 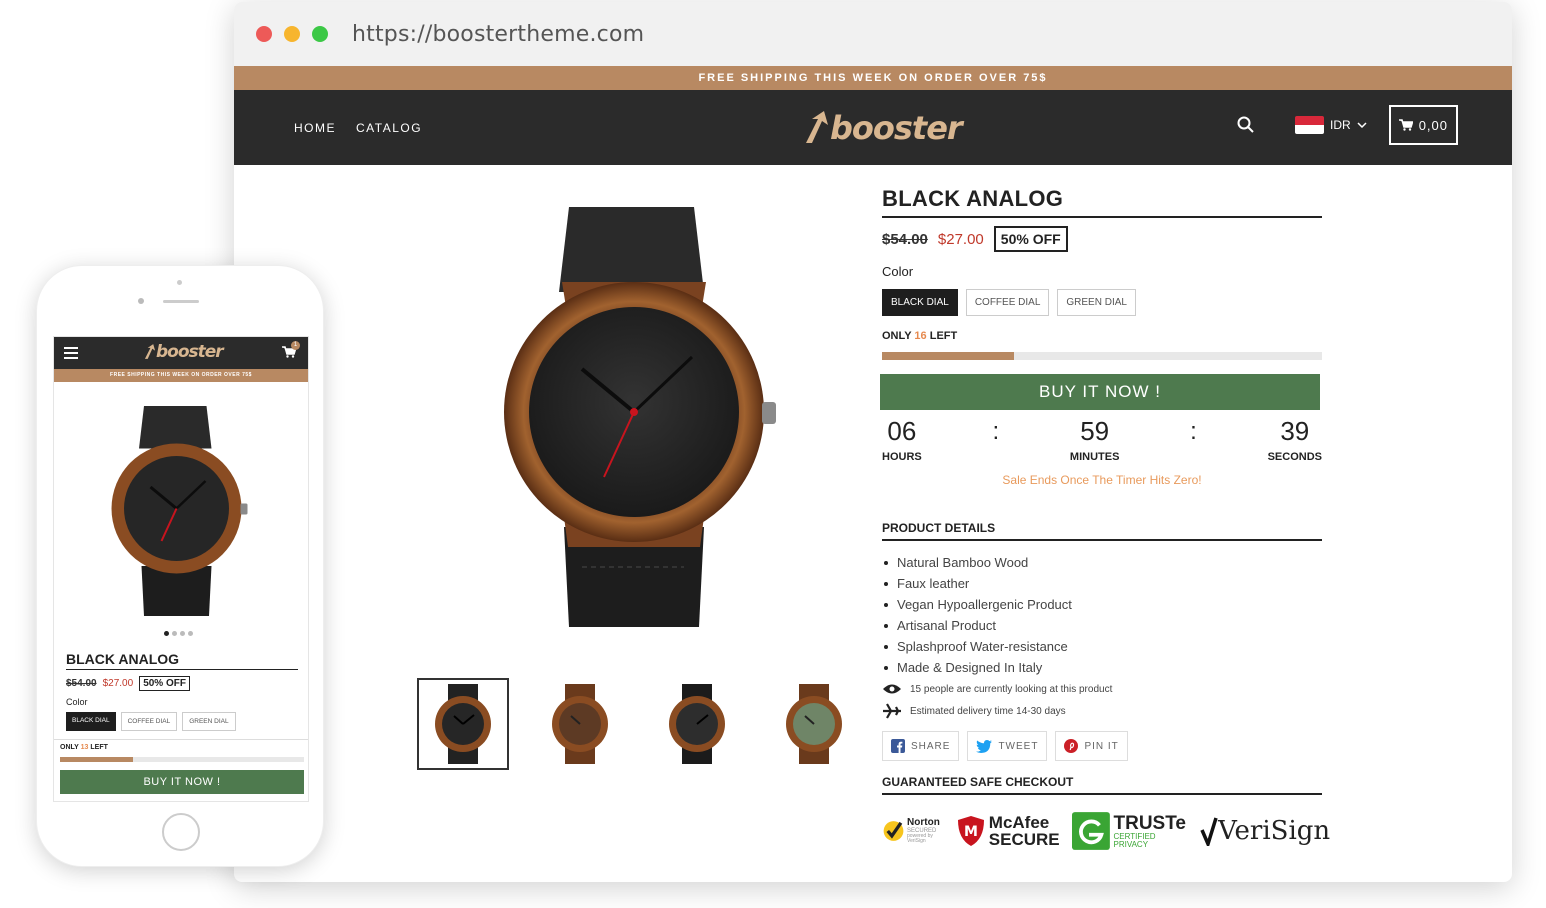 I want to click on mobile-cart-button: 1, so click(x=291, y=352).